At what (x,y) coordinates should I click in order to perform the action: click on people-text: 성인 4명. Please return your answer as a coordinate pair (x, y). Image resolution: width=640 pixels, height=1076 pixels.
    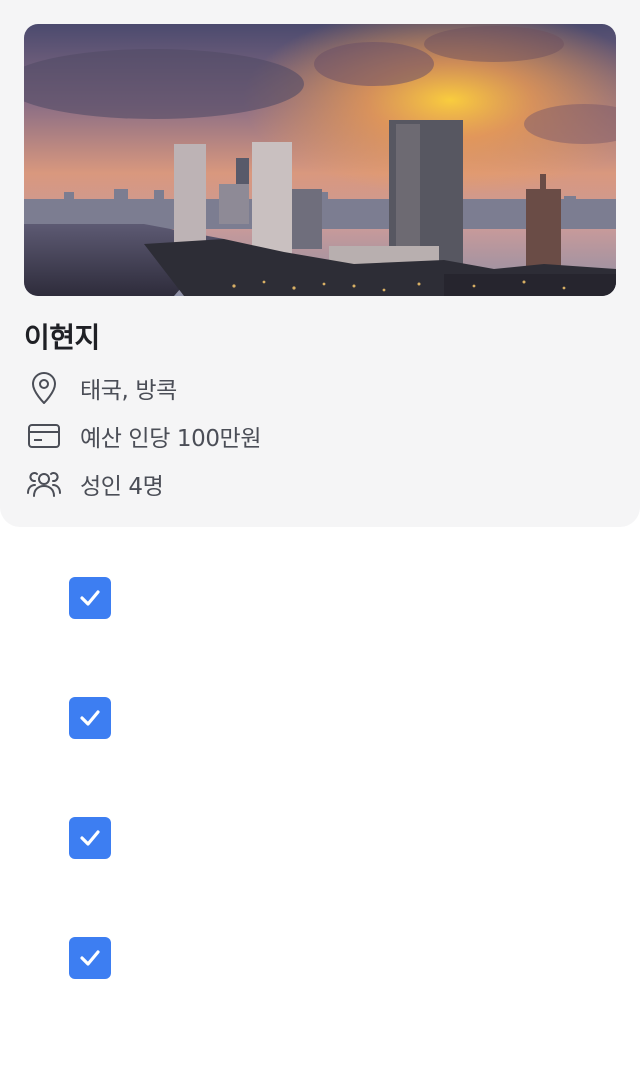
    Looking at the image, I should click on (122, 487).